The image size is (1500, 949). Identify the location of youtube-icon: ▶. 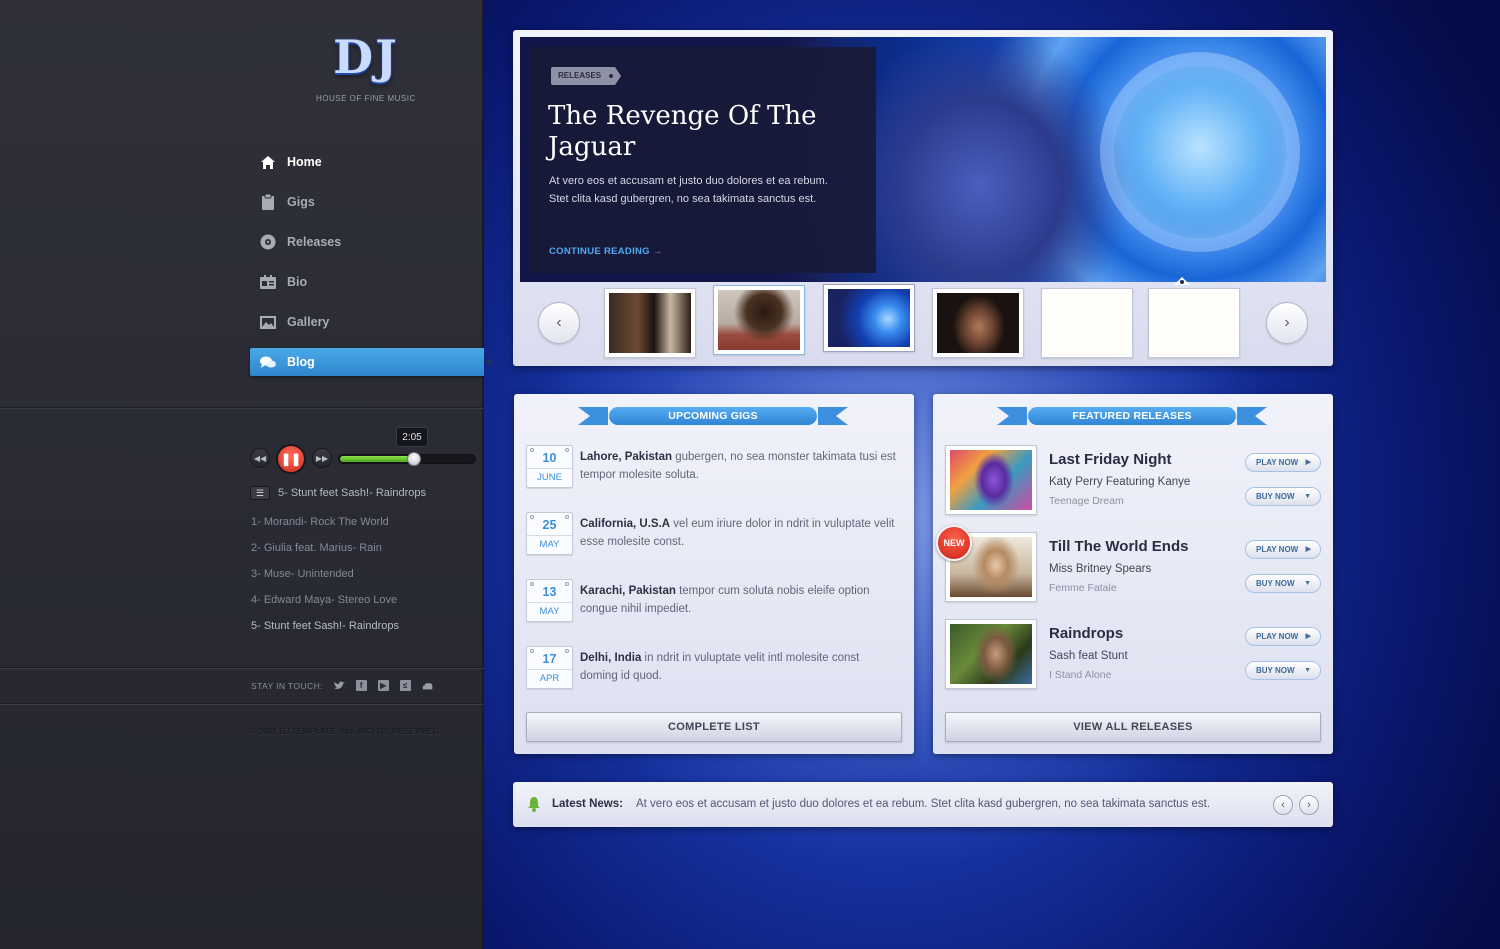
(383, 685).